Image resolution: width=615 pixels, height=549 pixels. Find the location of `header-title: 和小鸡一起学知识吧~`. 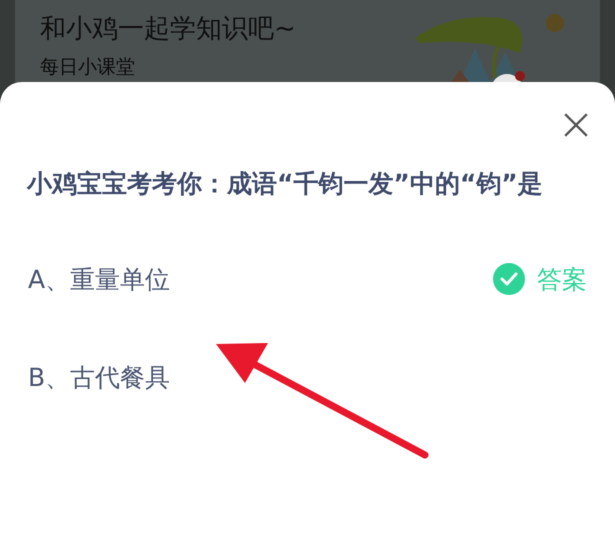

header-title: 和小鸡一起学知识吧~ is located at coordinates (168, 29).